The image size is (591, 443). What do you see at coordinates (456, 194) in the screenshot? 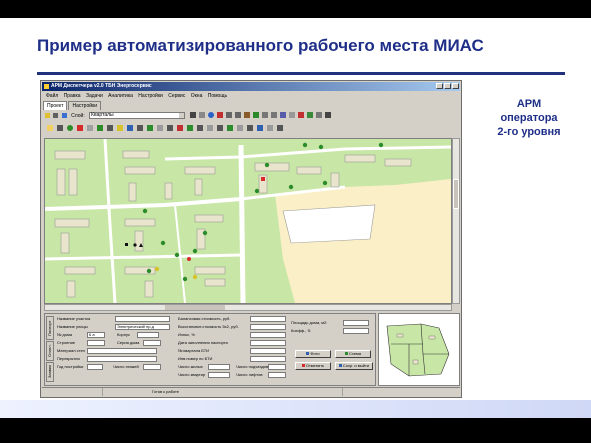
I see `vscroll-thumb` at bounding box center [456, 194].